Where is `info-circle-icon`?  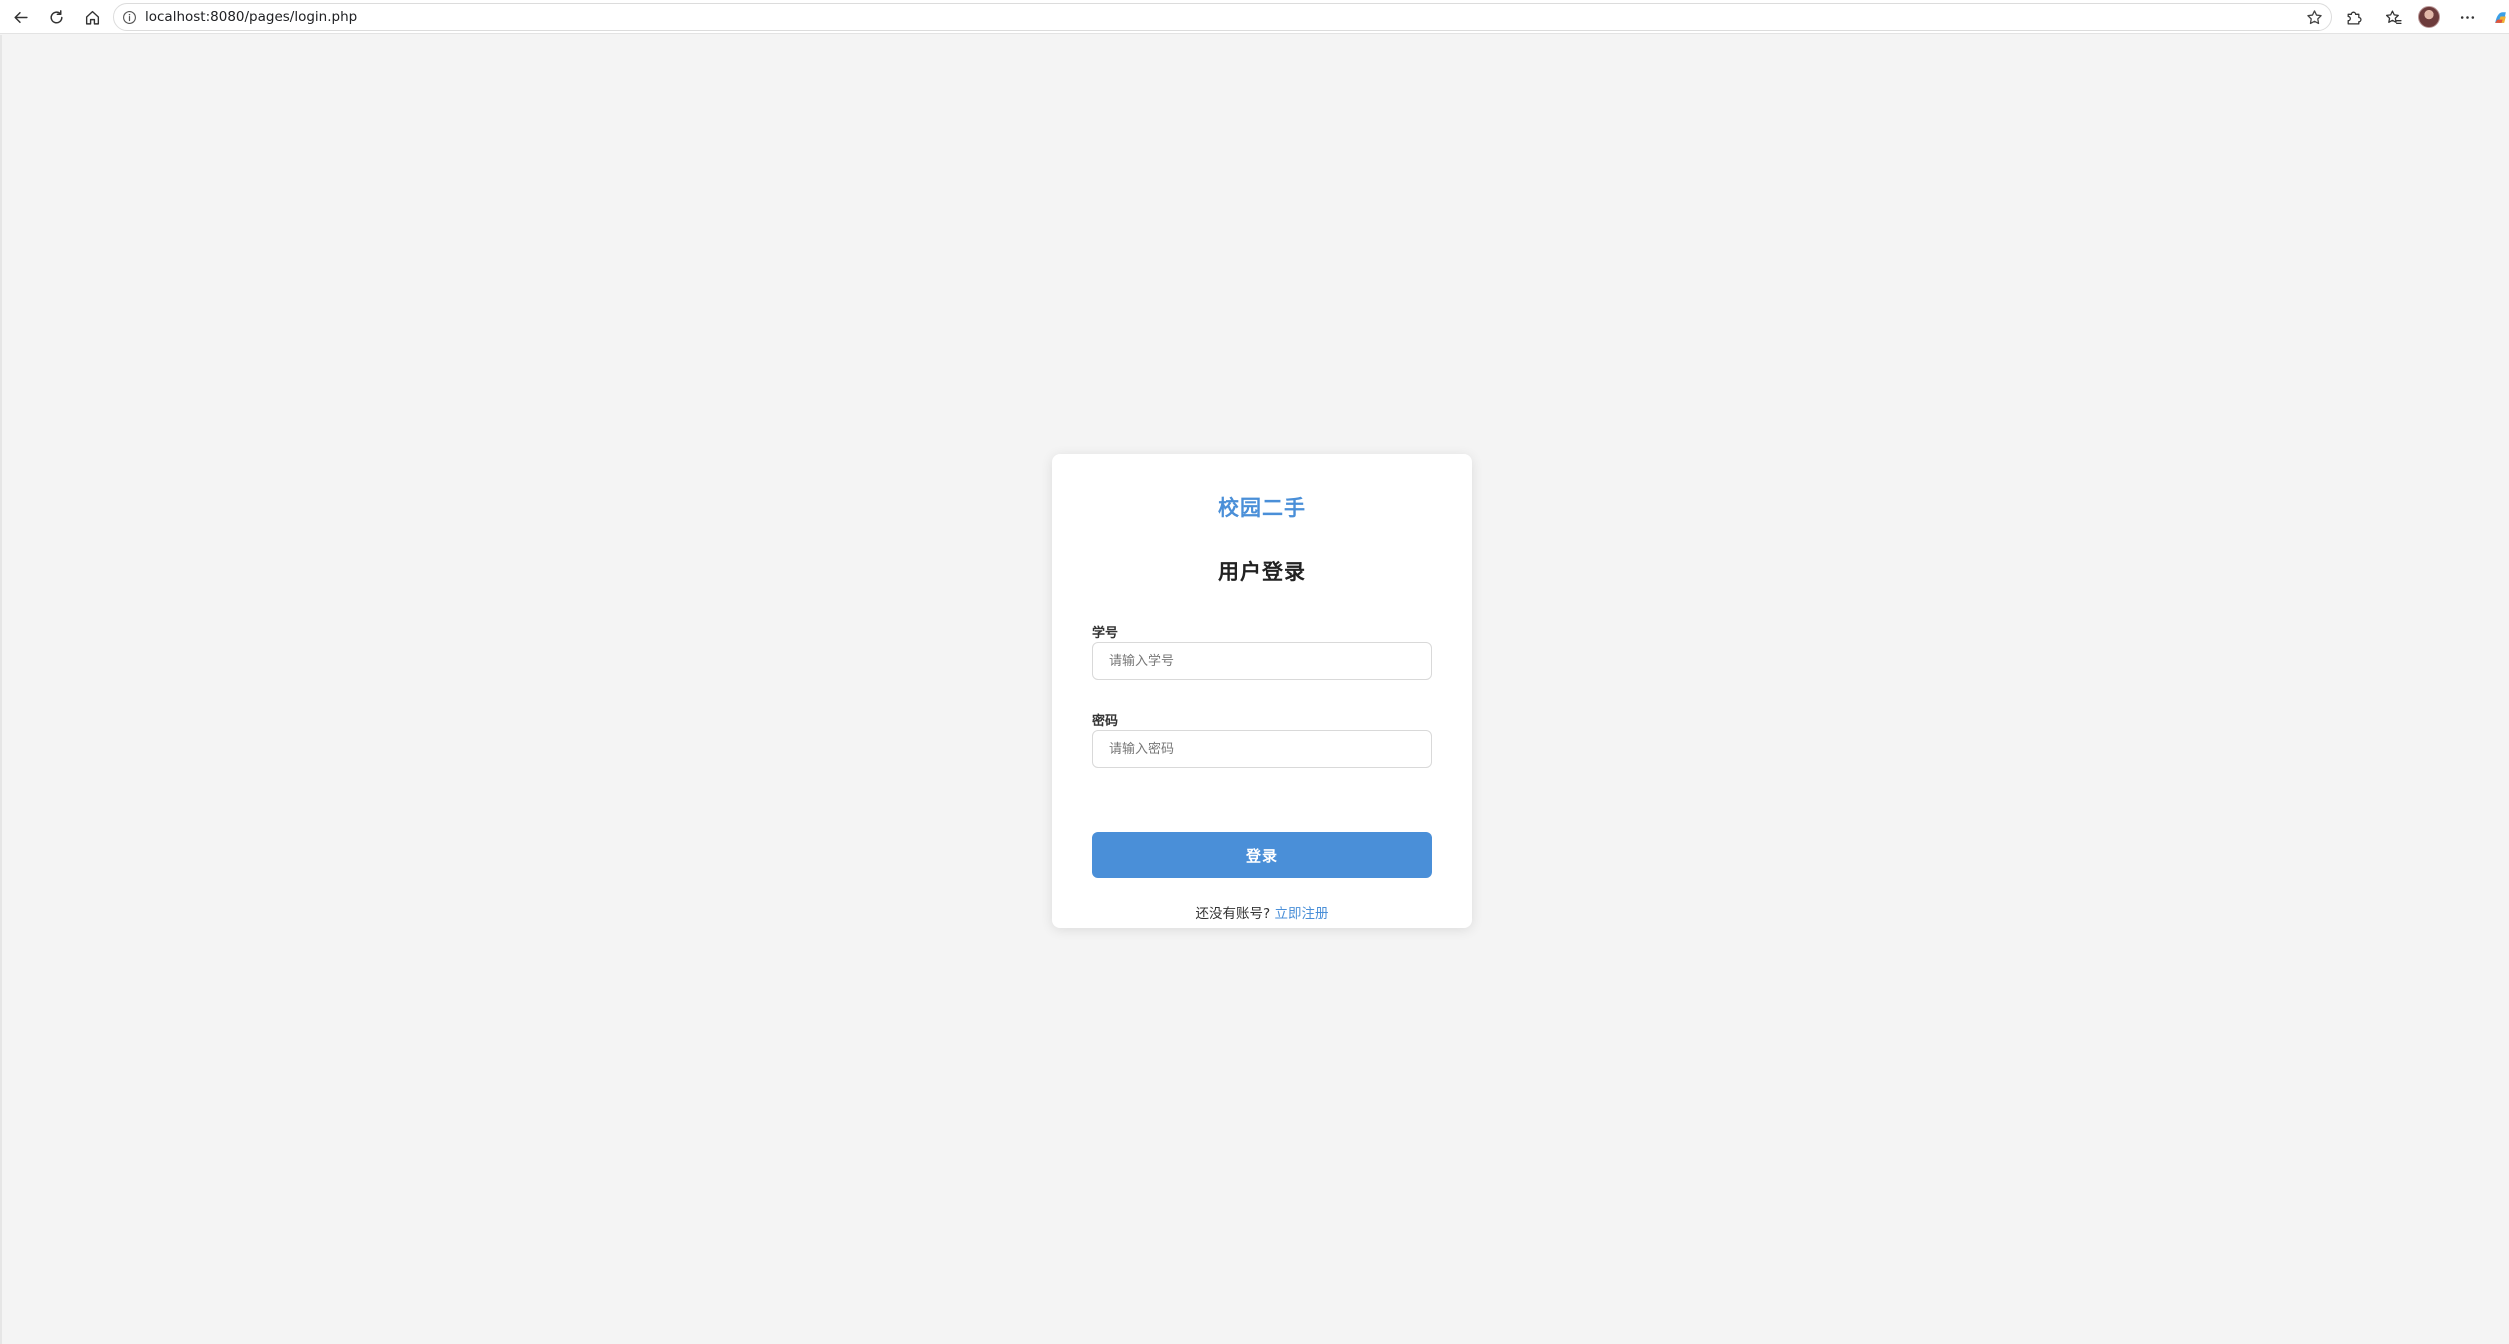
info-circle-icon is located at coordinates (129, 17).